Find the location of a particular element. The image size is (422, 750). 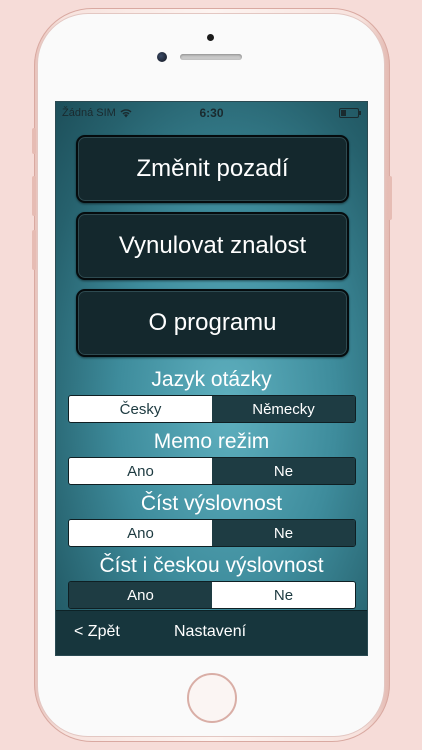

about-button: O programu is located at coordinates (212, 323).